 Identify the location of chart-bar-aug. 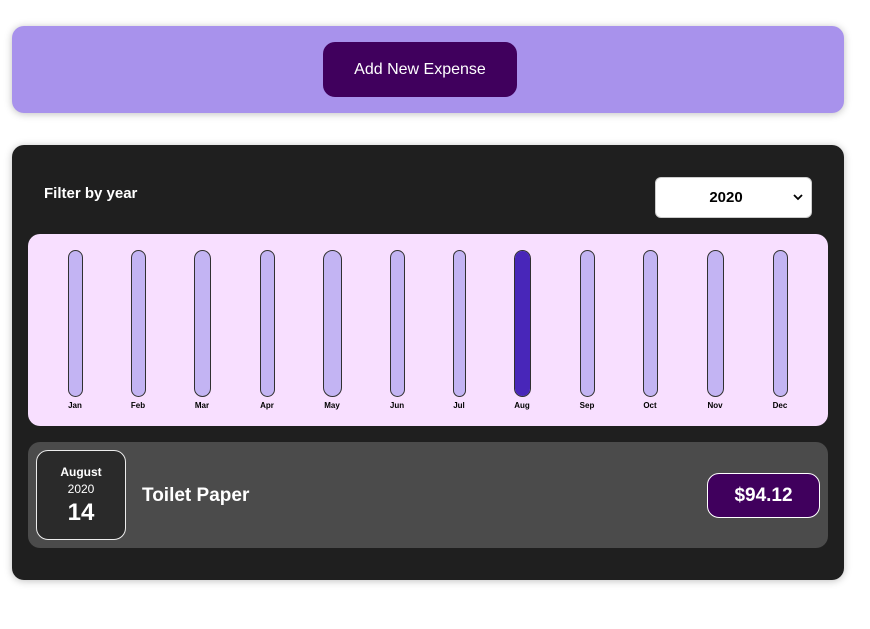
(522, 323).